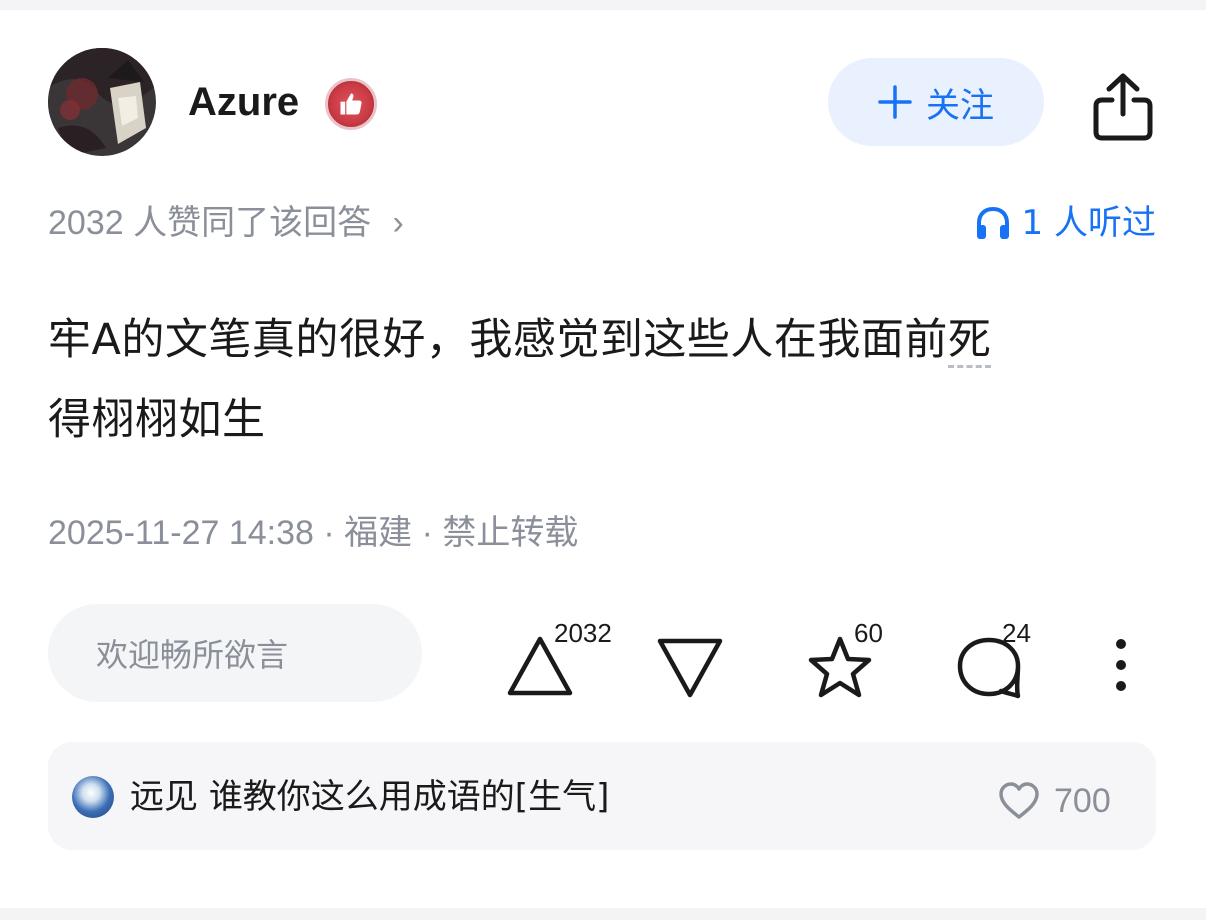  What do you see at coordinates (181, 533) in the screenshot?
I see `post-datetime: 2025-11-27 14:38` at bounding box center [181, 533].